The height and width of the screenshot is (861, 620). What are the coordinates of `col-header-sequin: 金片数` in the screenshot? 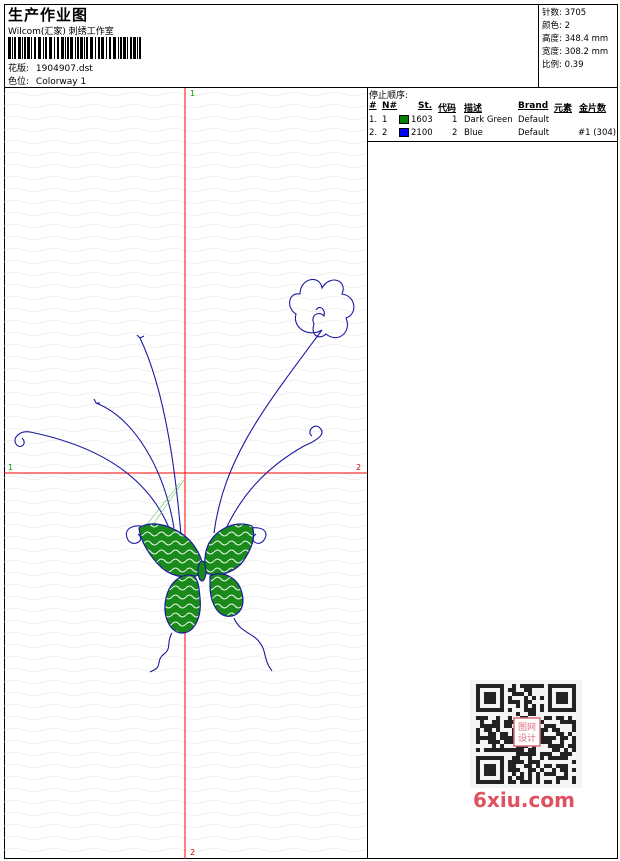 It's located at (593, 109).